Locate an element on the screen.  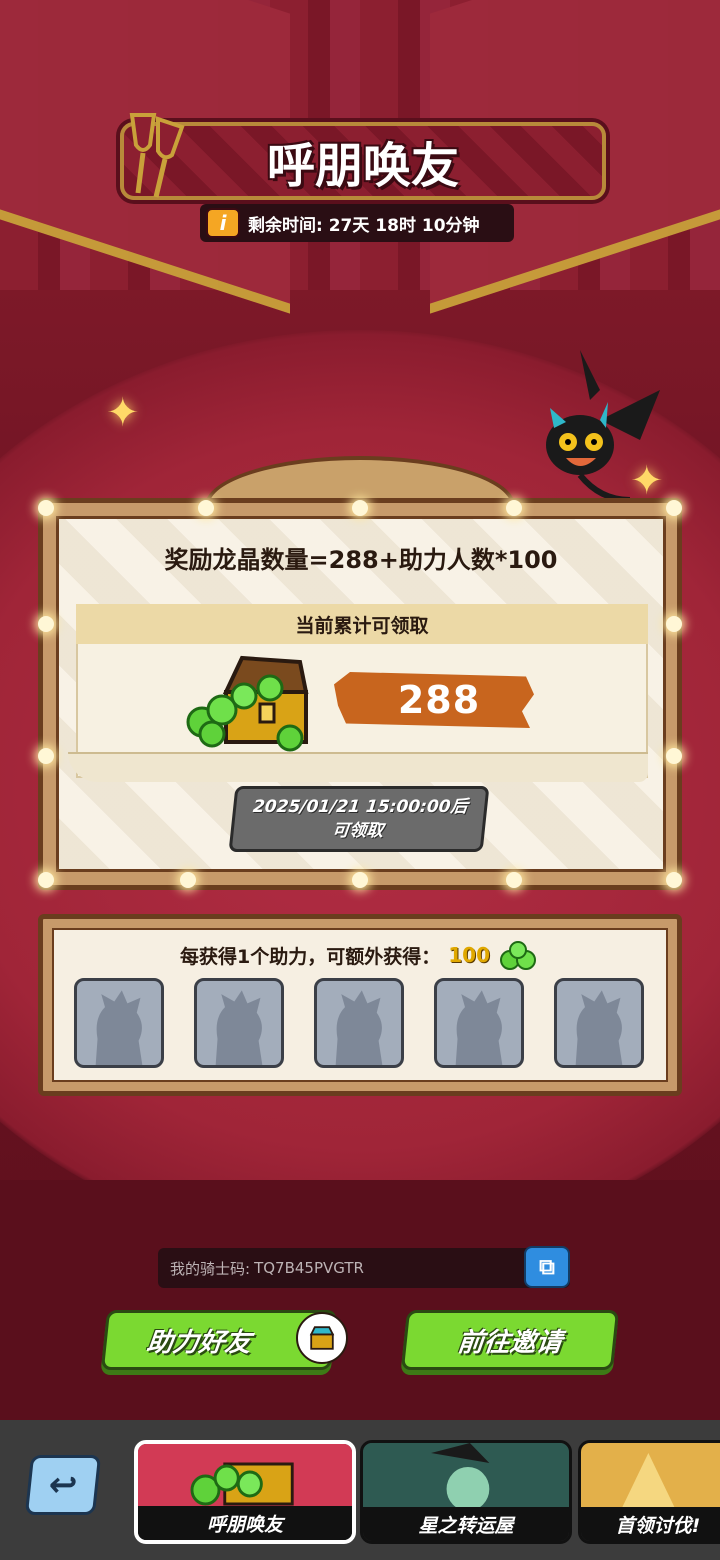
treasure-chest-icon is located at coordinates (247, 703).